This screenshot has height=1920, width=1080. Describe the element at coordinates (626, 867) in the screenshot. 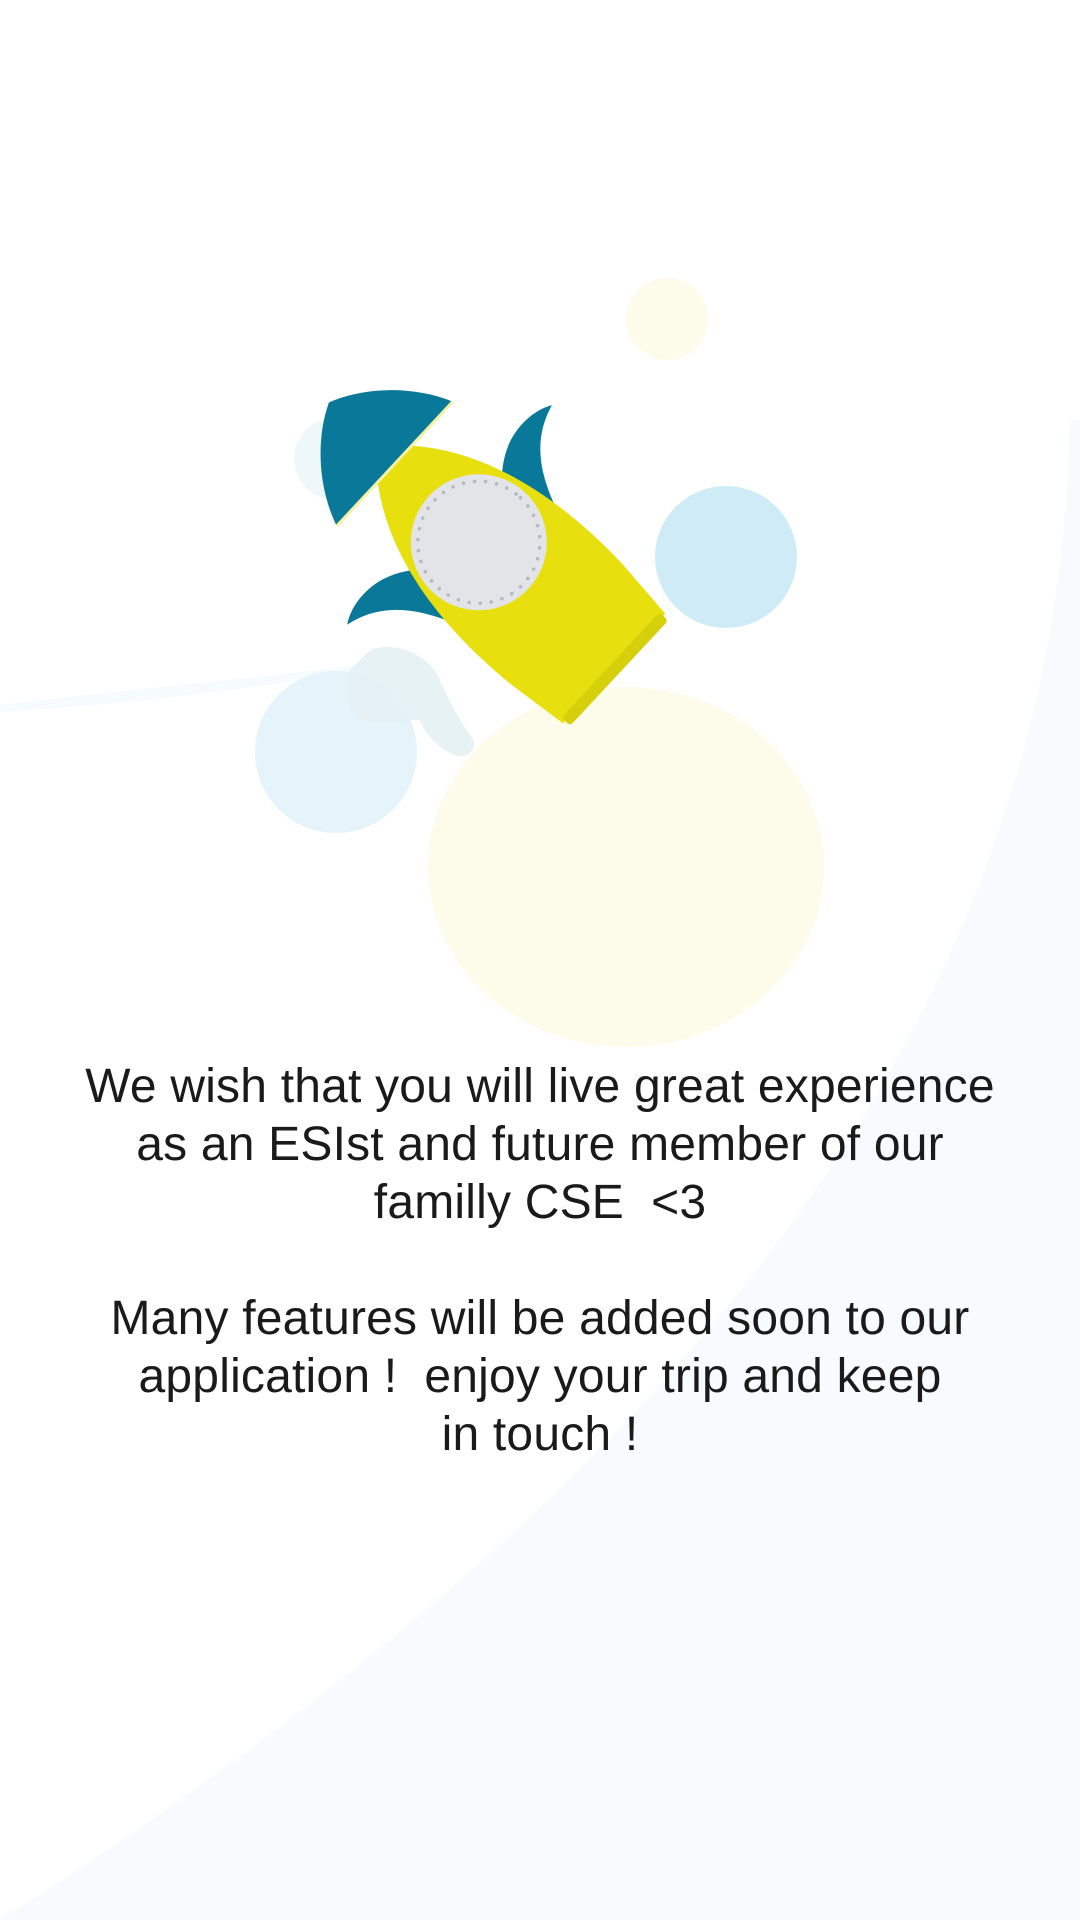

I see `planet-pale` at that location.